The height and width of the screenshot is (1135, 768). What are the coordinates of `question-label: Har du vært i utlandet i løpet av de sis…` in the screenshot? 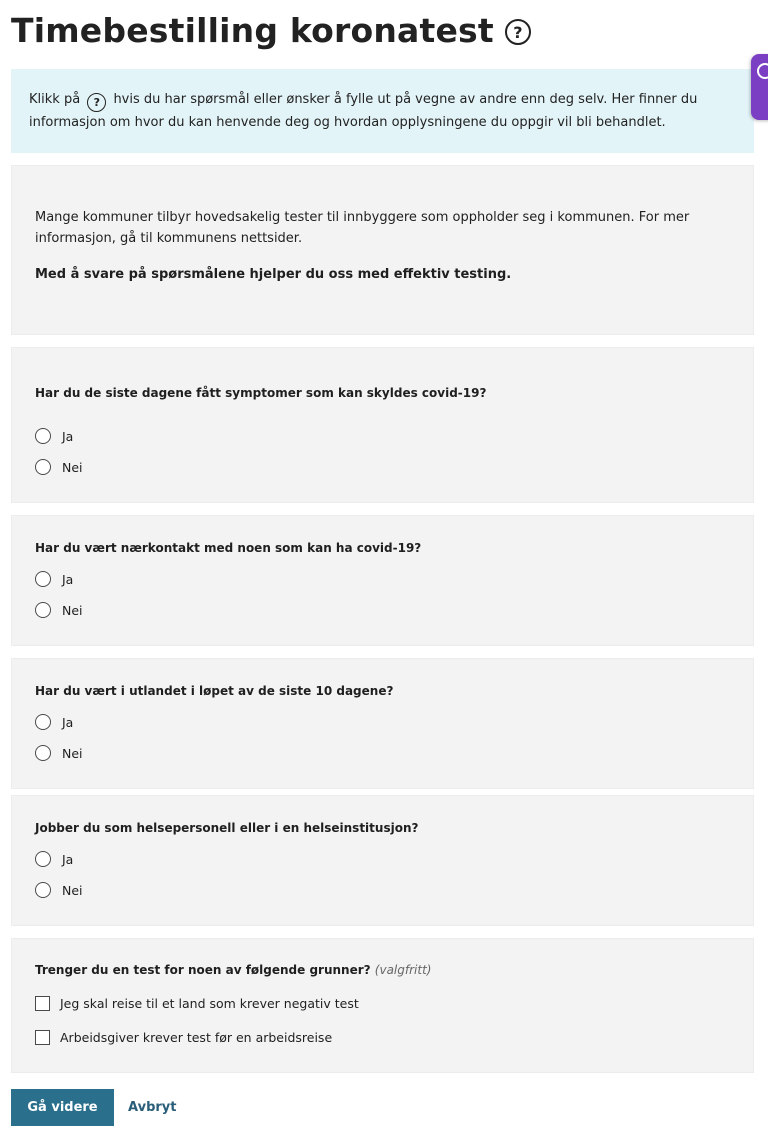 It's located at (214, 691).